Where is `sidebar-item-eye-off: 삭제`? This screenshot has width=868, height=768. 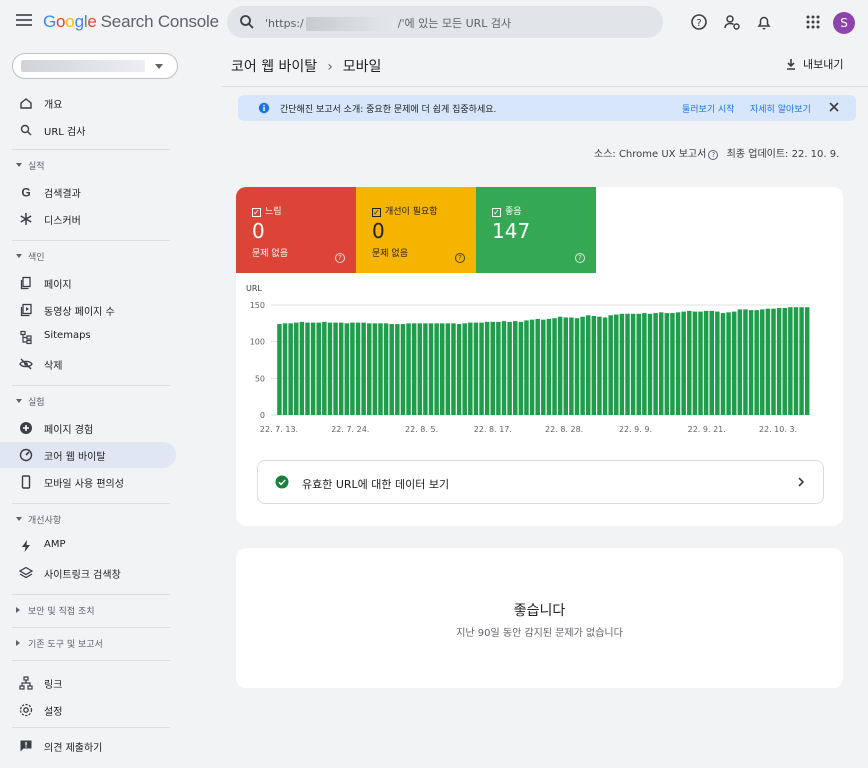
sidebar-item-eye-off: 삭제 is located at coordinates (90, 364).